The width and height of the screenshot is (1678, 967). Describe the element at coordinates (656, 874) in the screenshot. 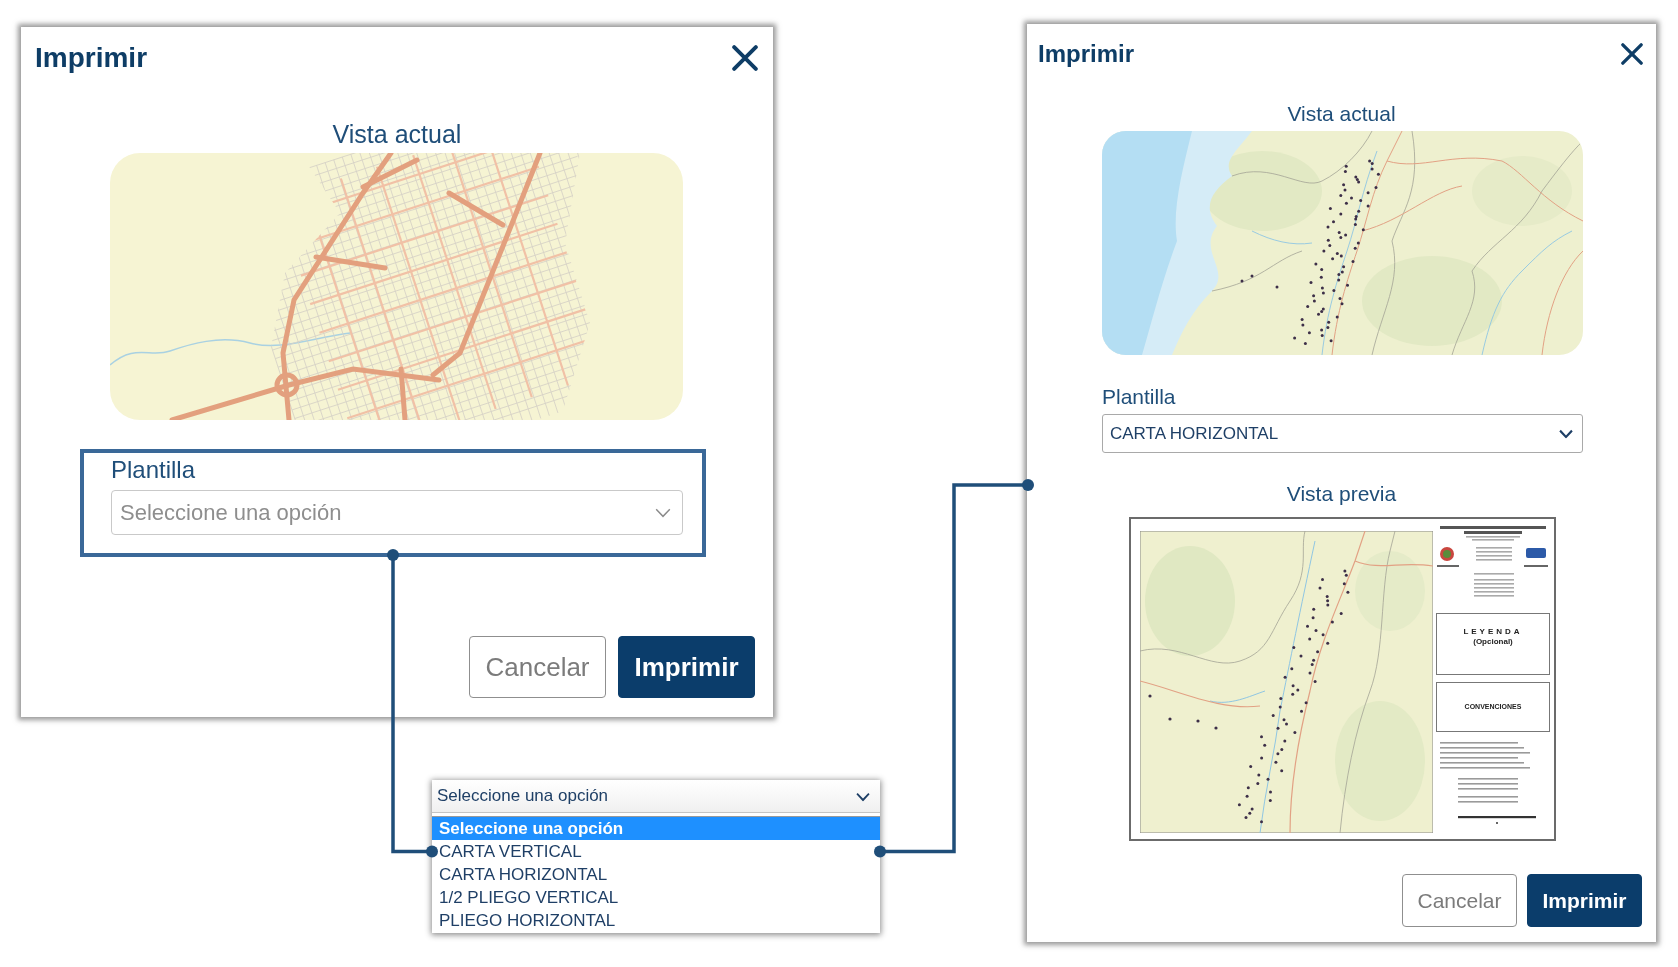

I see `dropdown-option: CARTA HORIZONTAL` at that location.